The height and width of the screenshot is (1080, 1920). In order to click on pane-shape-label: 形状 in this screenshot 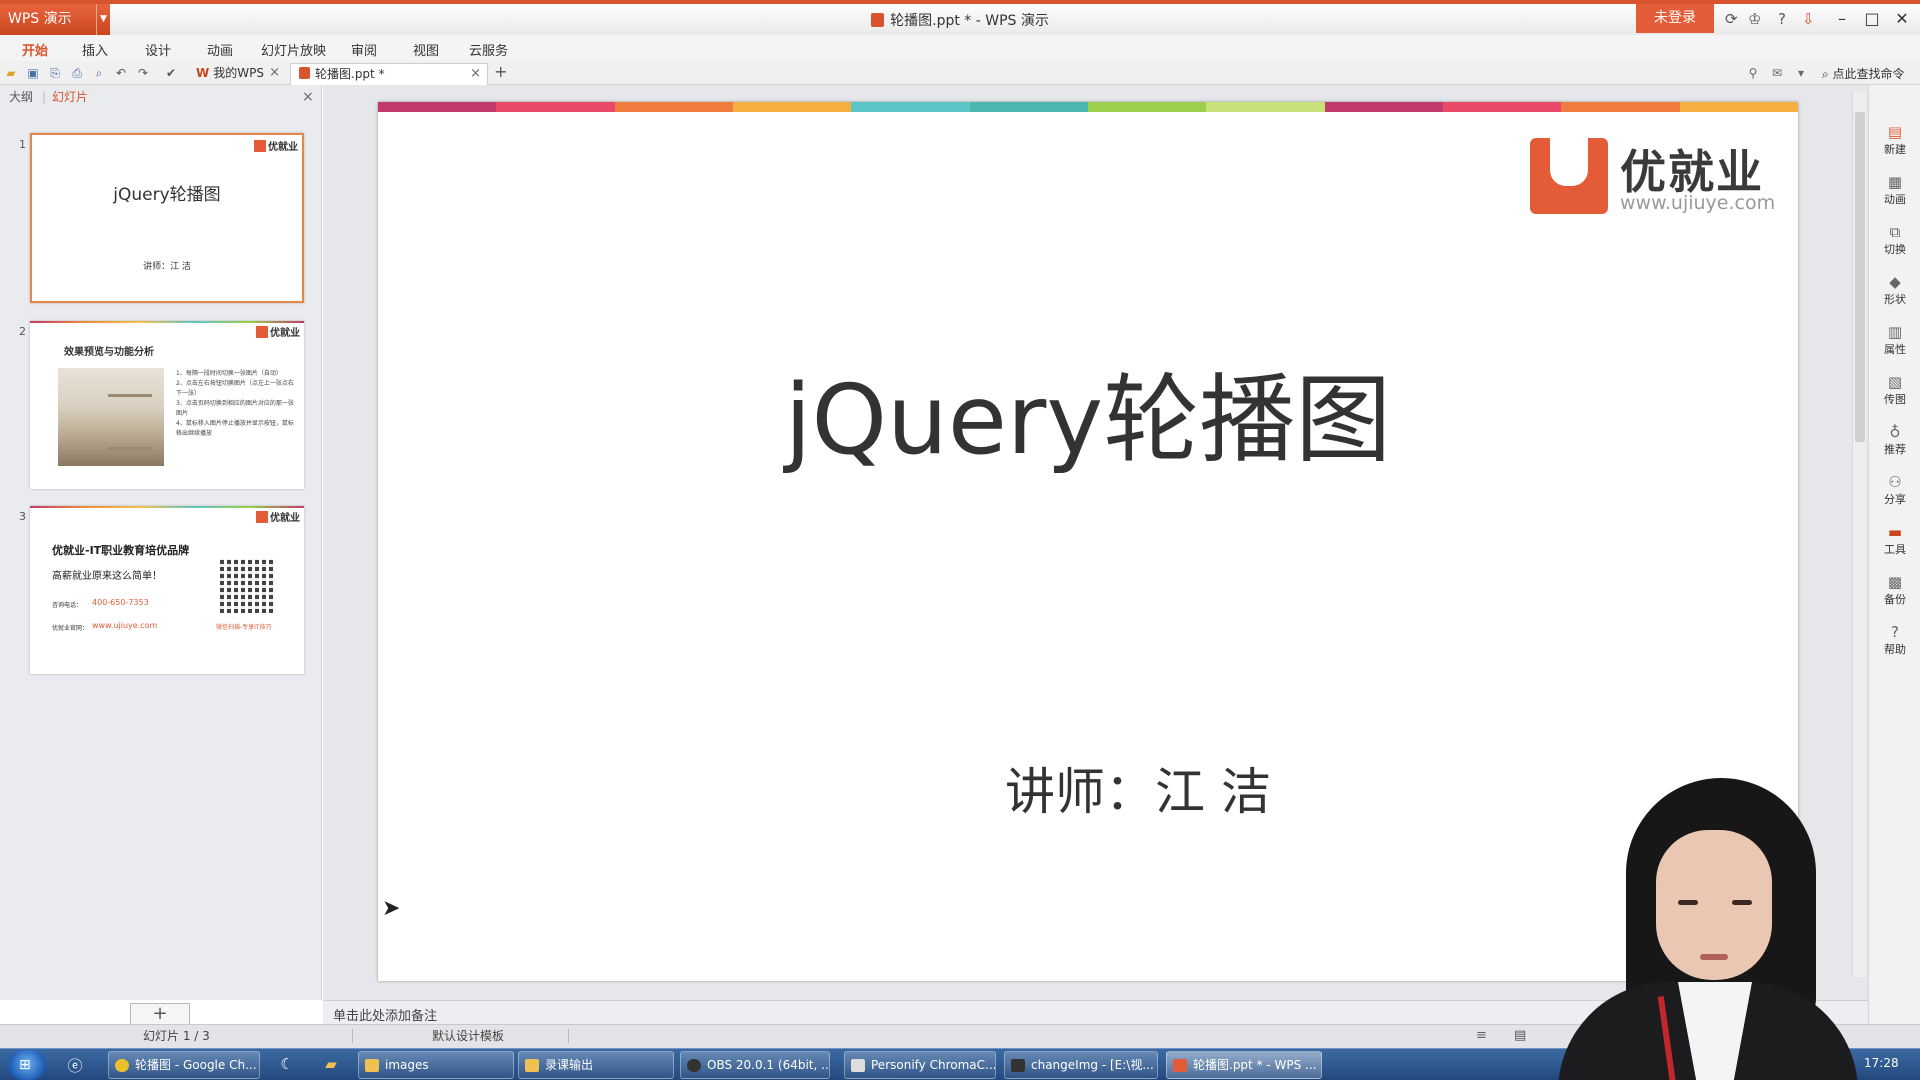, I will do `click(1895, 299)`.